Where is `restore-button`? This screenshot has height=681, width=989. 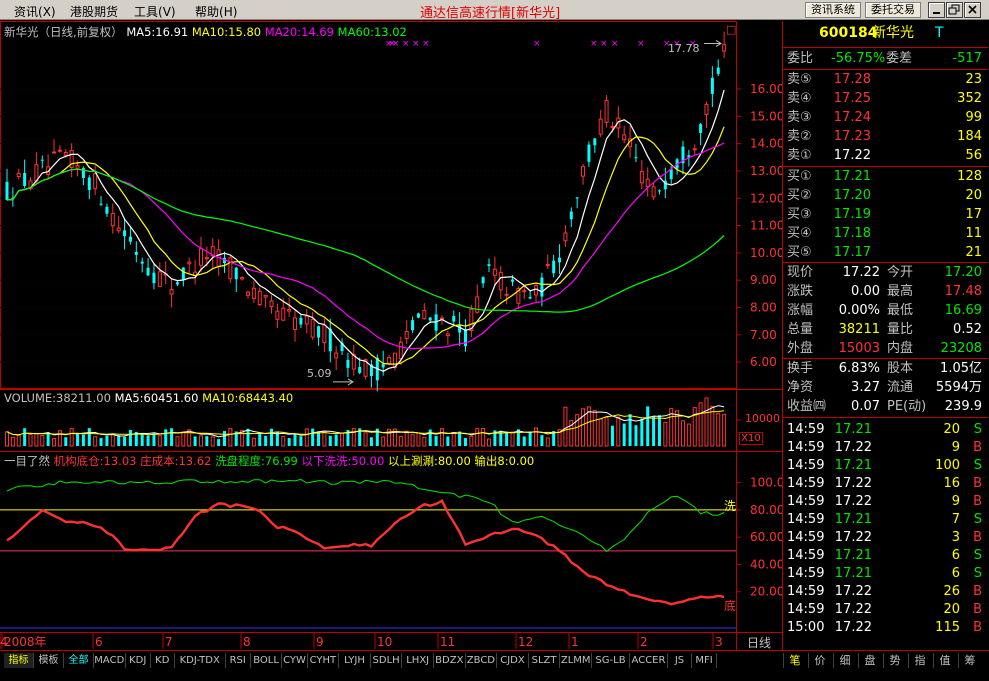
restore-button is located at coordinates (954, 10).